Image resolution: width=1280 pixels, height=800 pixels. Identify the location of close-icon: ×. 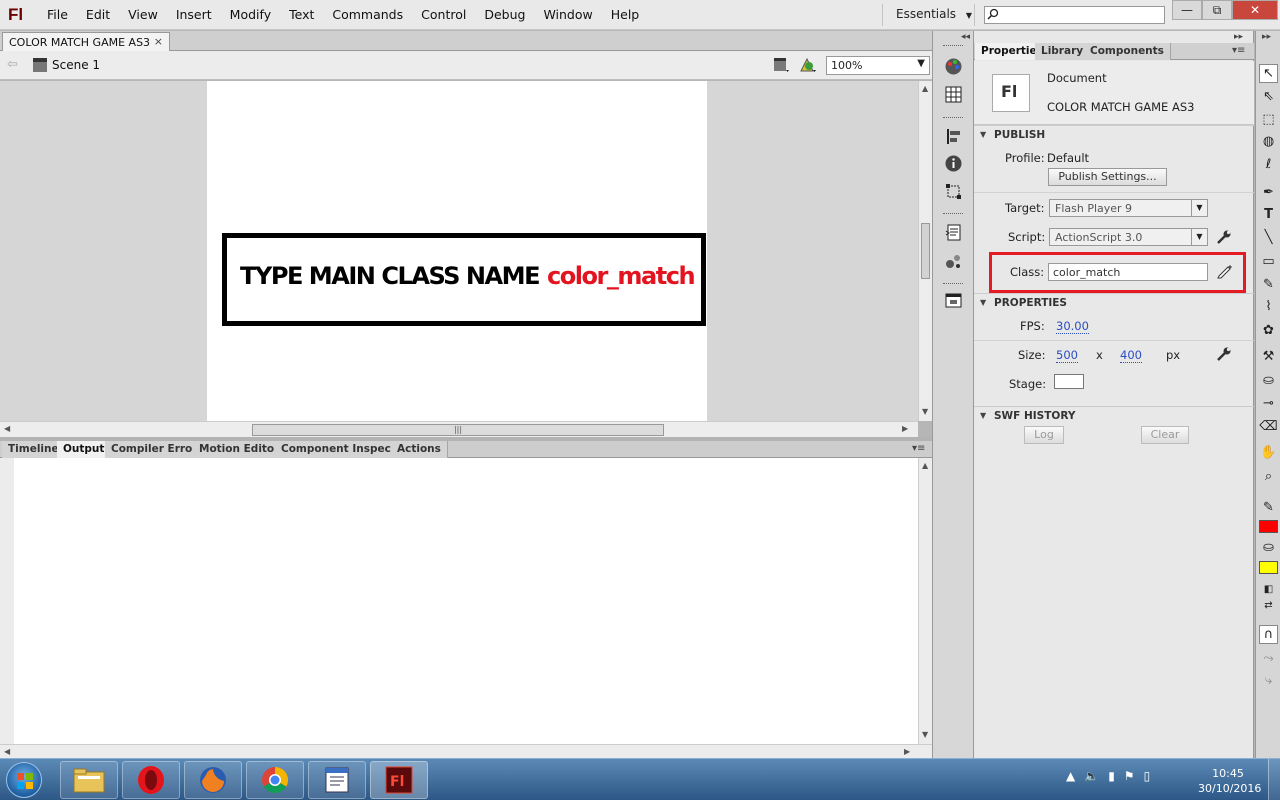
(158, 41).